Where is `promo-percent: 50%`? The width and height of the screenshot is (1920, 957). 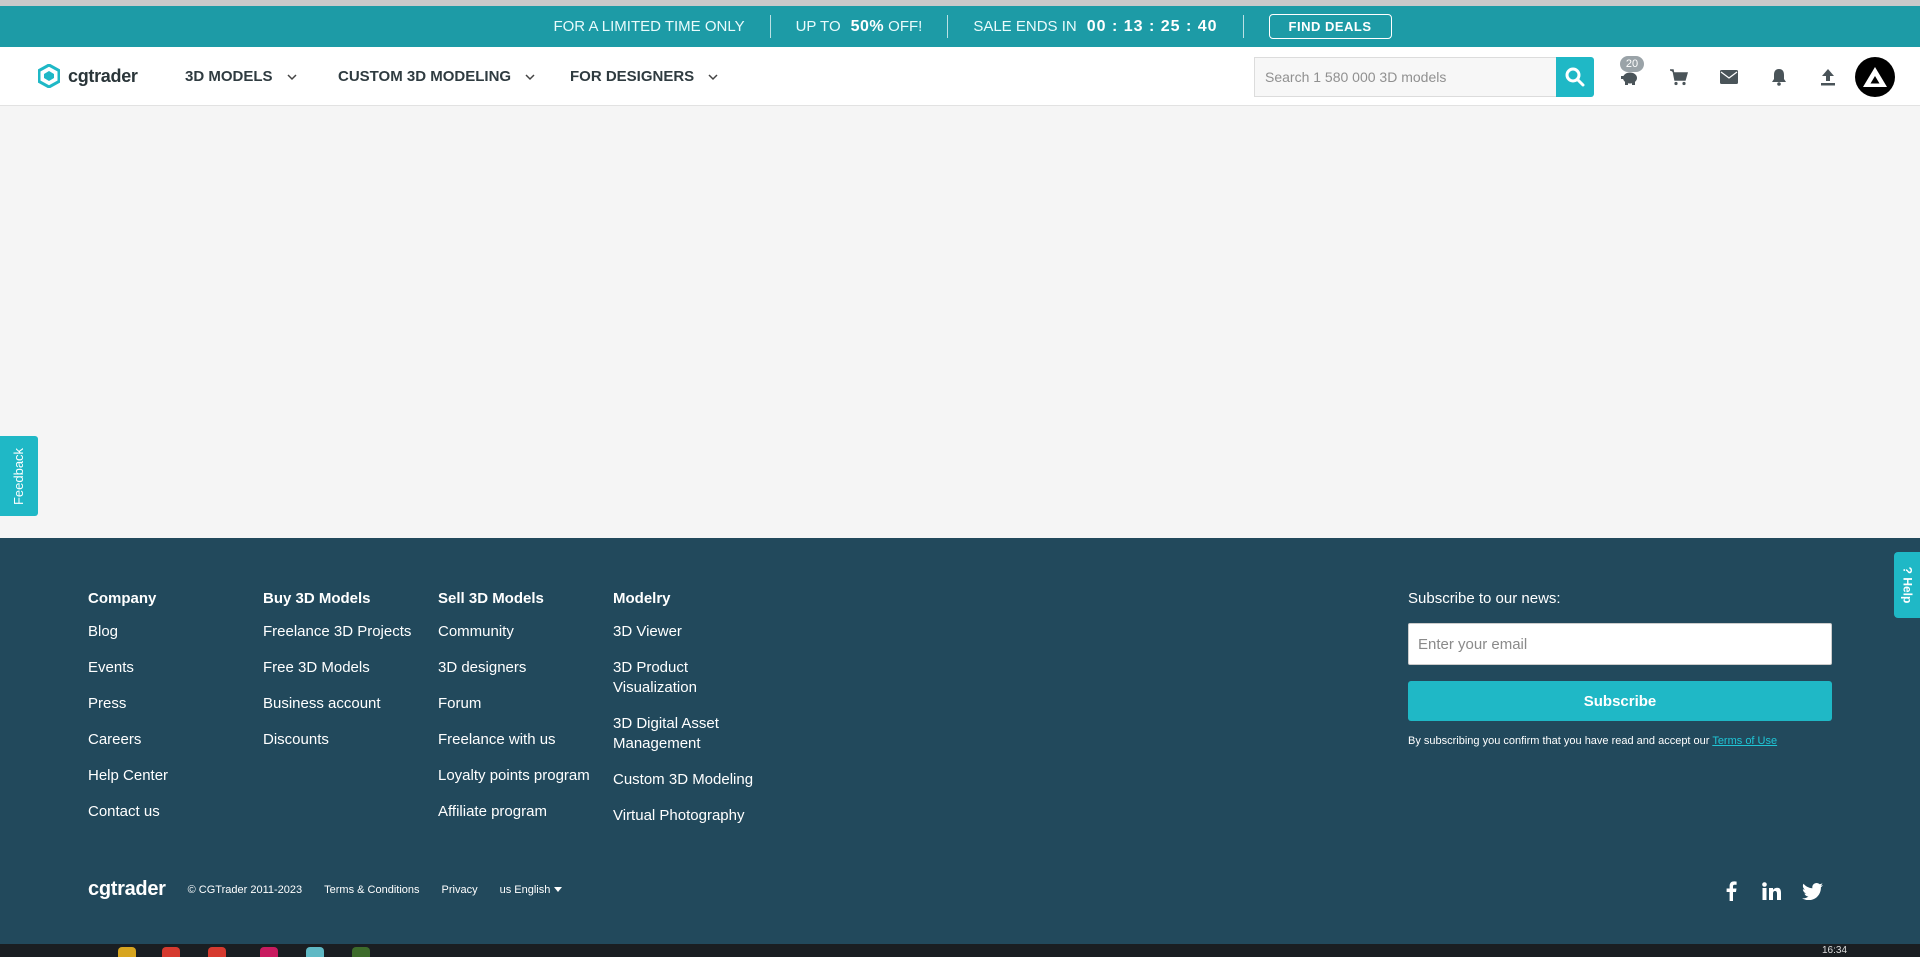
promo-percent: 50% is located at coordinates (867, 26).